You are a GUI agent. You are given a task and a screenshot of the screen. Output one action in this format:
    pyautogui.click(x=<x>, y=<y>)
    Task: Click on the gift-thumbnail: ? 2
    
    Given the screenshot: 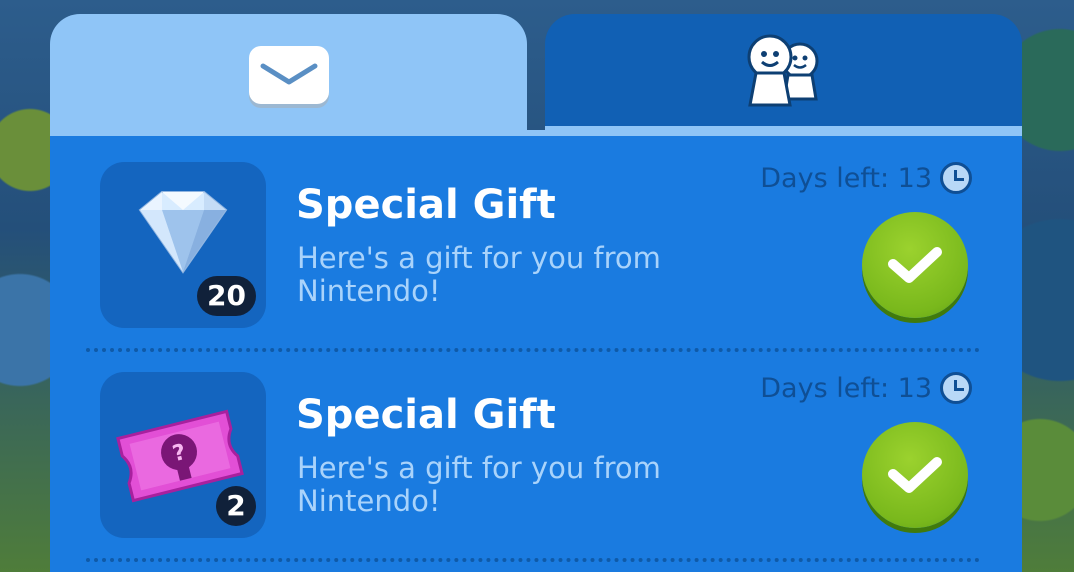 What is the action you would take?
    pyautogui.click(x=183, y=455)
    